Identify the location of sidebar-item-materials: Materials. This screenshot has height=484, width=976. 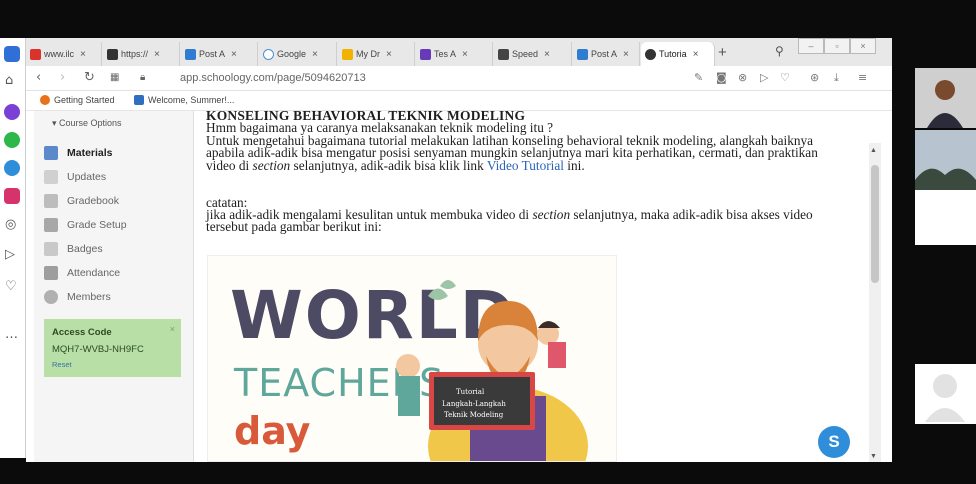
(117, 153).